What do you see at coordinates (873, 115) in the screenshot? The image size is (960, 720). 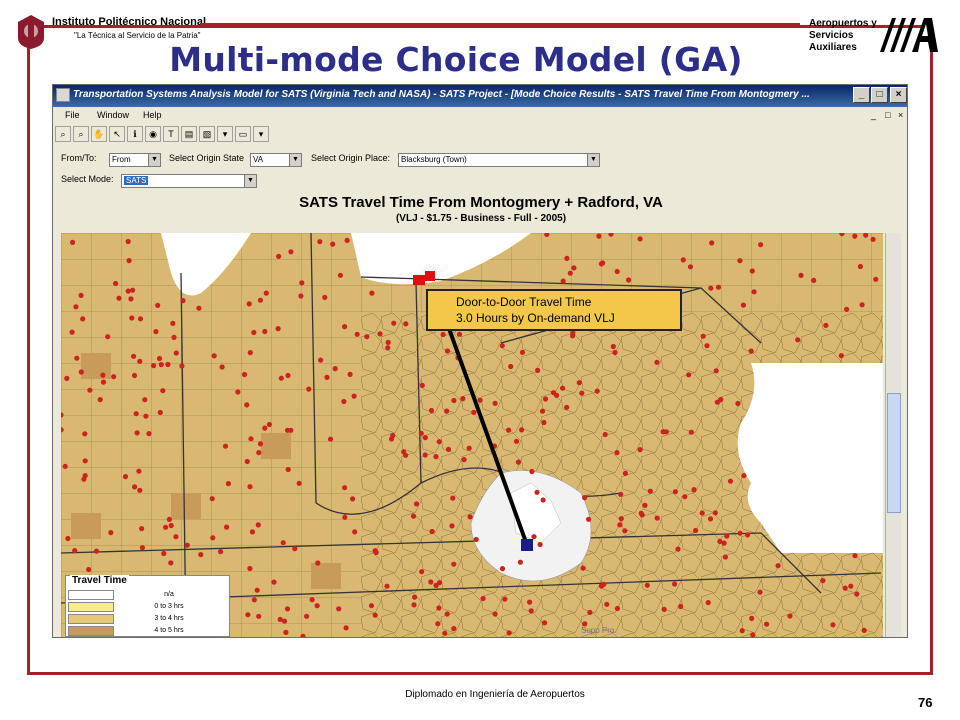 I see `mdi-minimize-button: _` at bounding box center [873, 115].